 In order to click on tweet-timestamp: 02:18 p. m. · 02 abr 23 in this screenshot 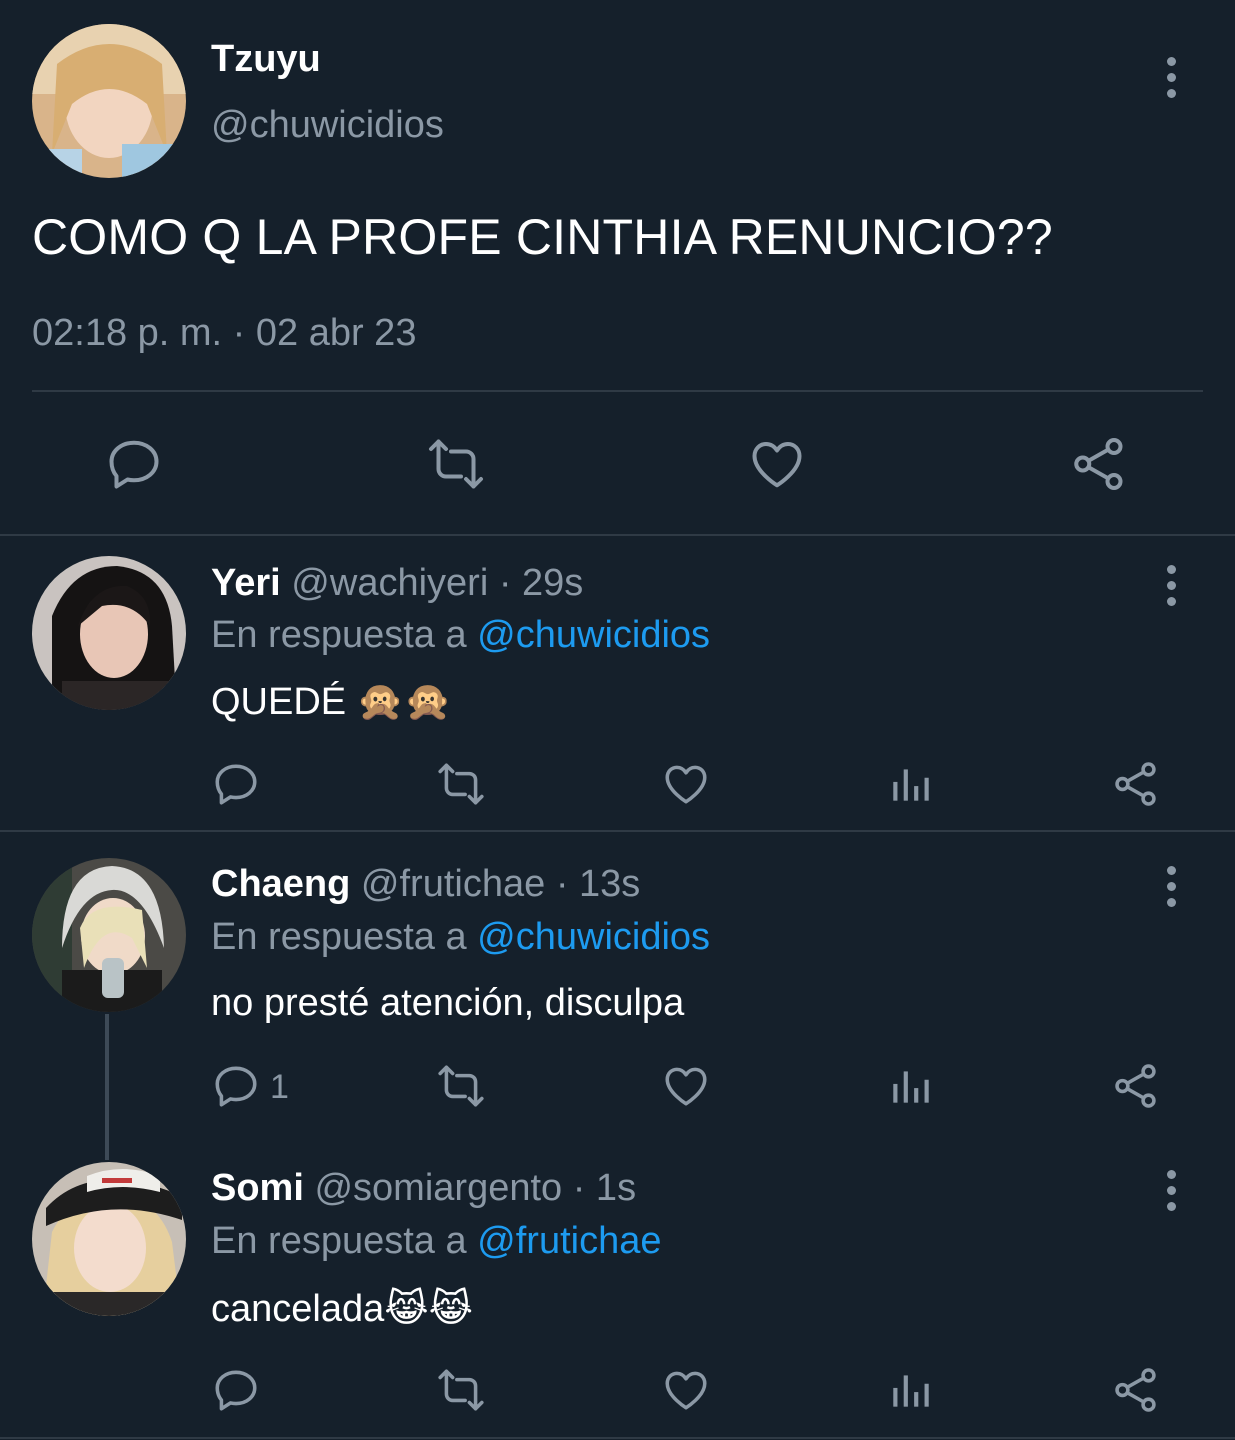, I will do `click(224, 333)`.